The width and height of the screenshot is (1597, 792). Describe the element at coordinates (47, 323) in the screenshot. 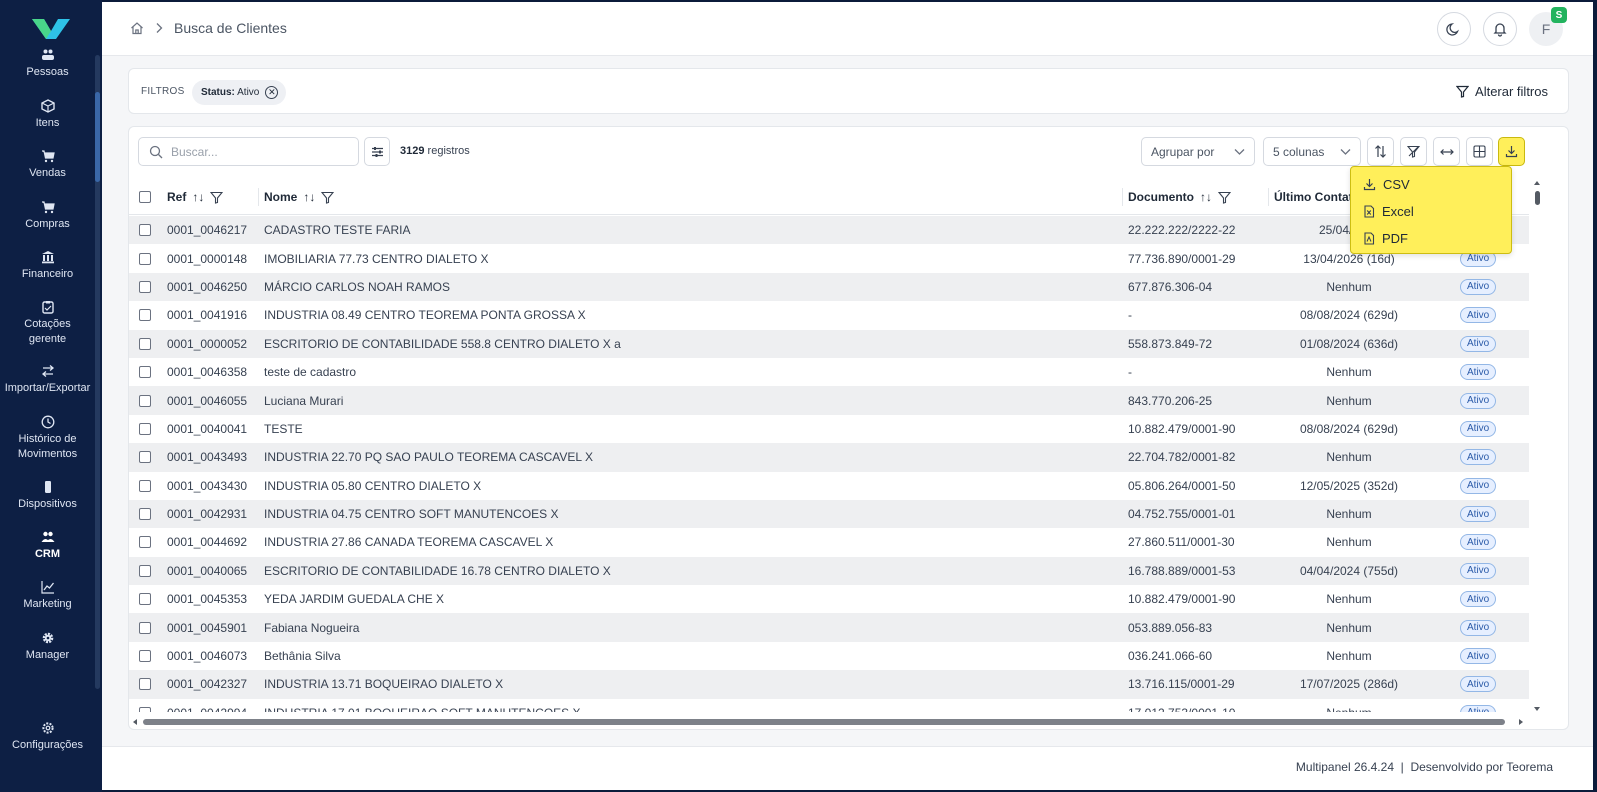

I see `sidebar-item-cotacoes-gerente: Cotações gerente` at that location.